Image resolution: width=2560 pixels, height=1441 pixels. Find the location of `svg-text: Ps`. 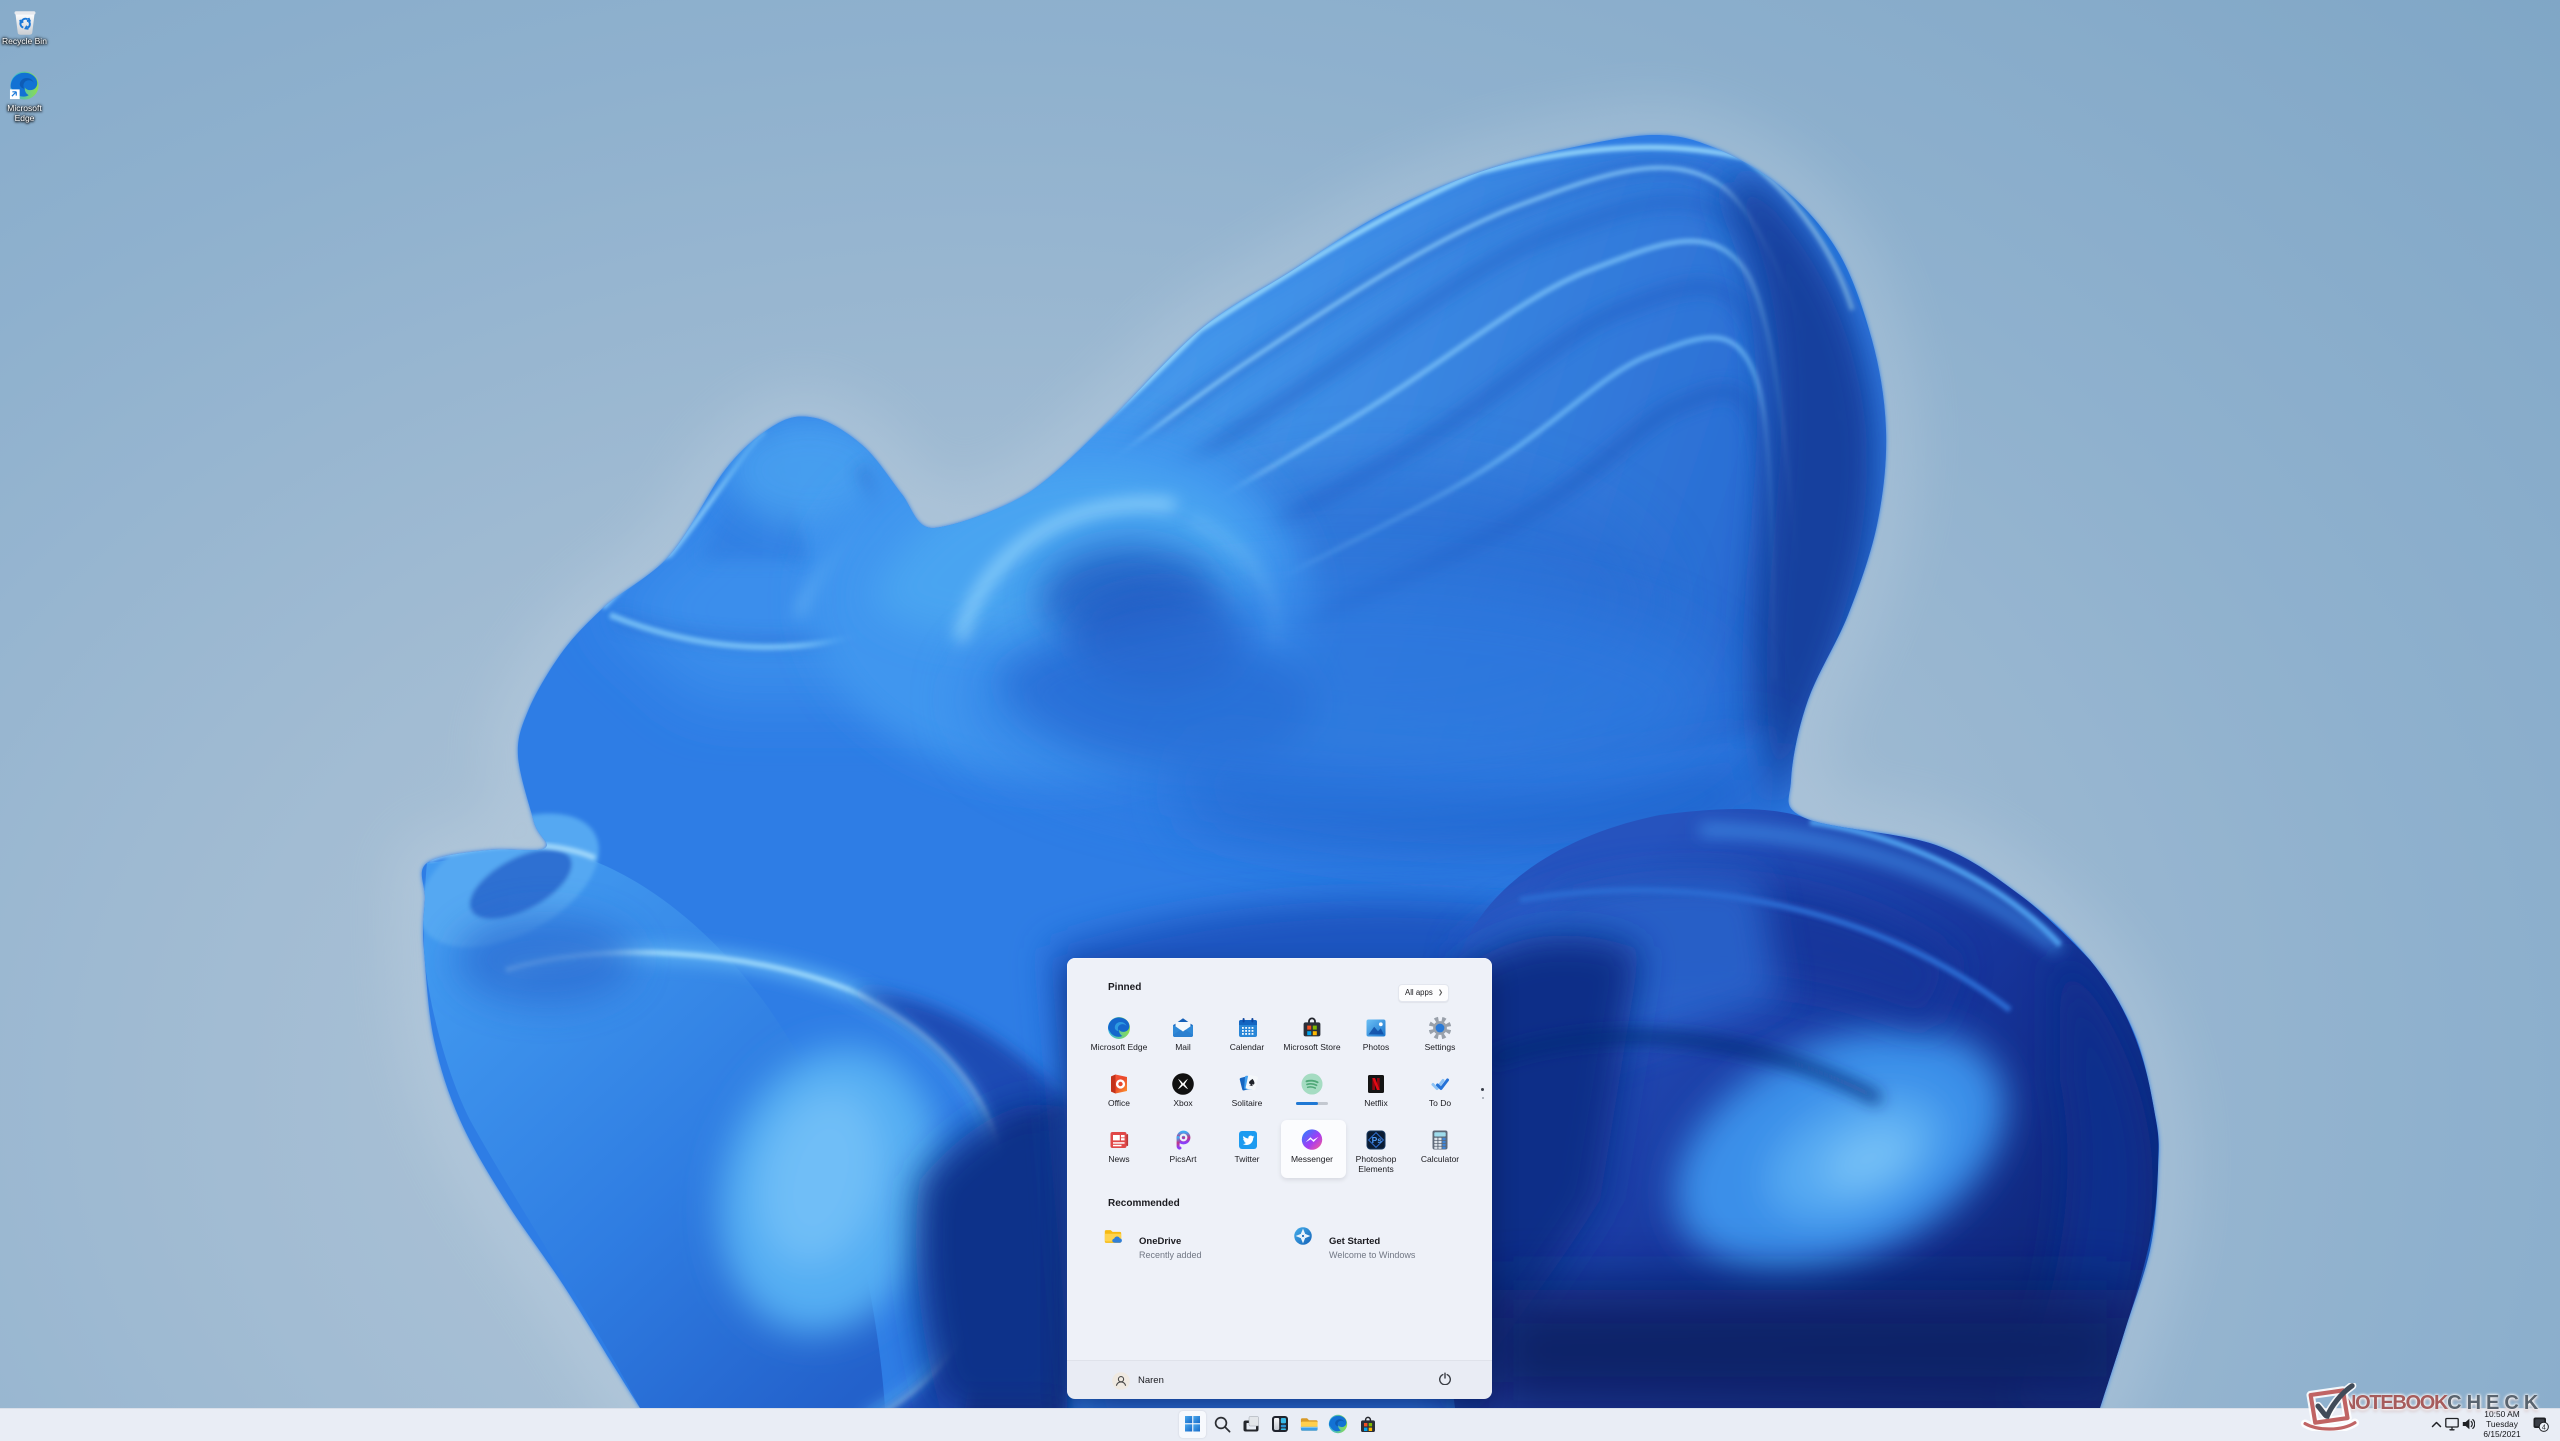

svg-text: Ps is located at coordinates (1376, 1140).